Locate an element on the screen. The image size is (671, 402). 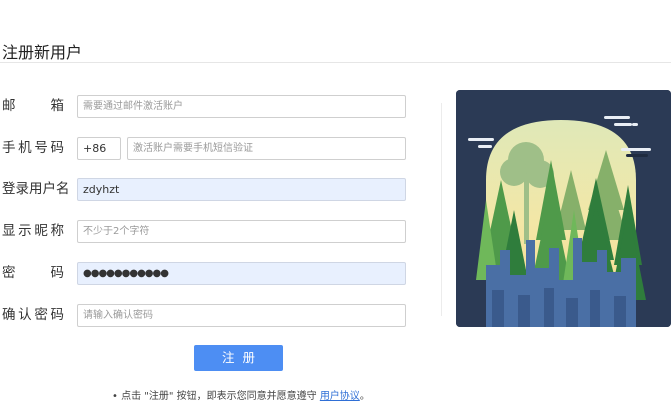
nickname-label: 显示昵称 is located at coordinates (33, 231).